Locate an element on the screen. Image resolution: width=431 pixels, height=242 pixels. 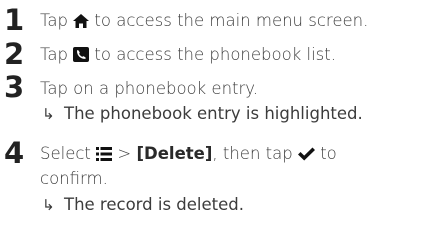
checkmark-icon is located at coordinates (306, 156).